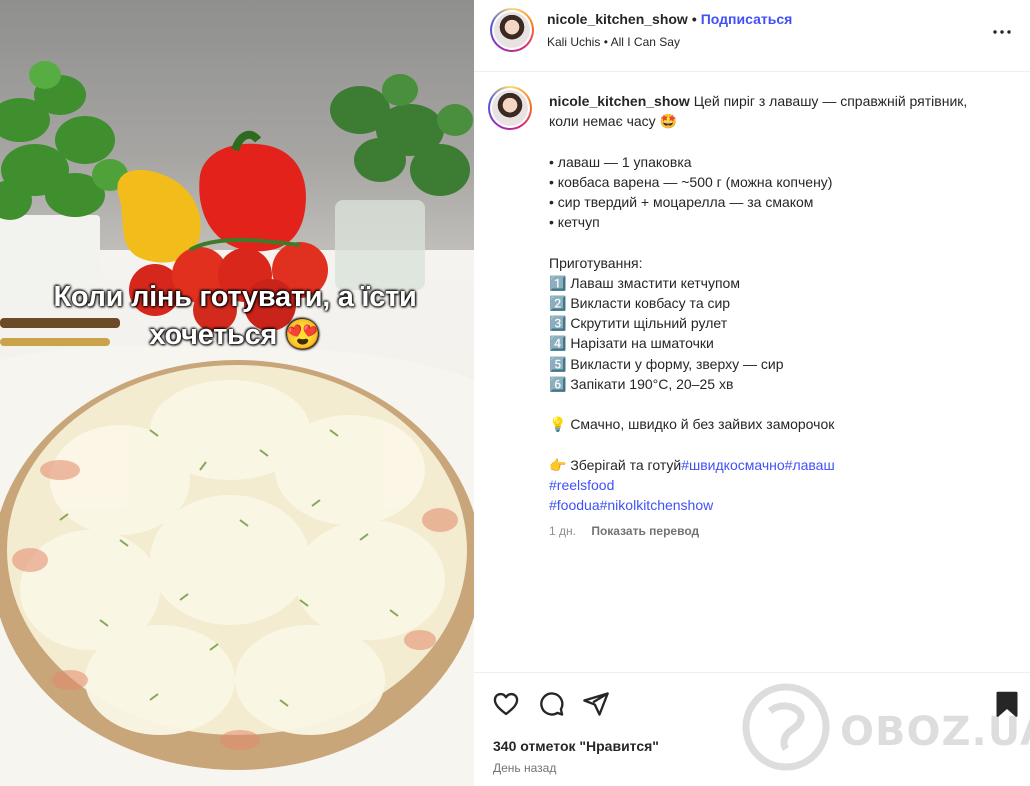  What do you see at coordinates (617, 19) in the screenshot?
I see `author-username: nicole_kitchen_show` at bounding box center [617, 19].